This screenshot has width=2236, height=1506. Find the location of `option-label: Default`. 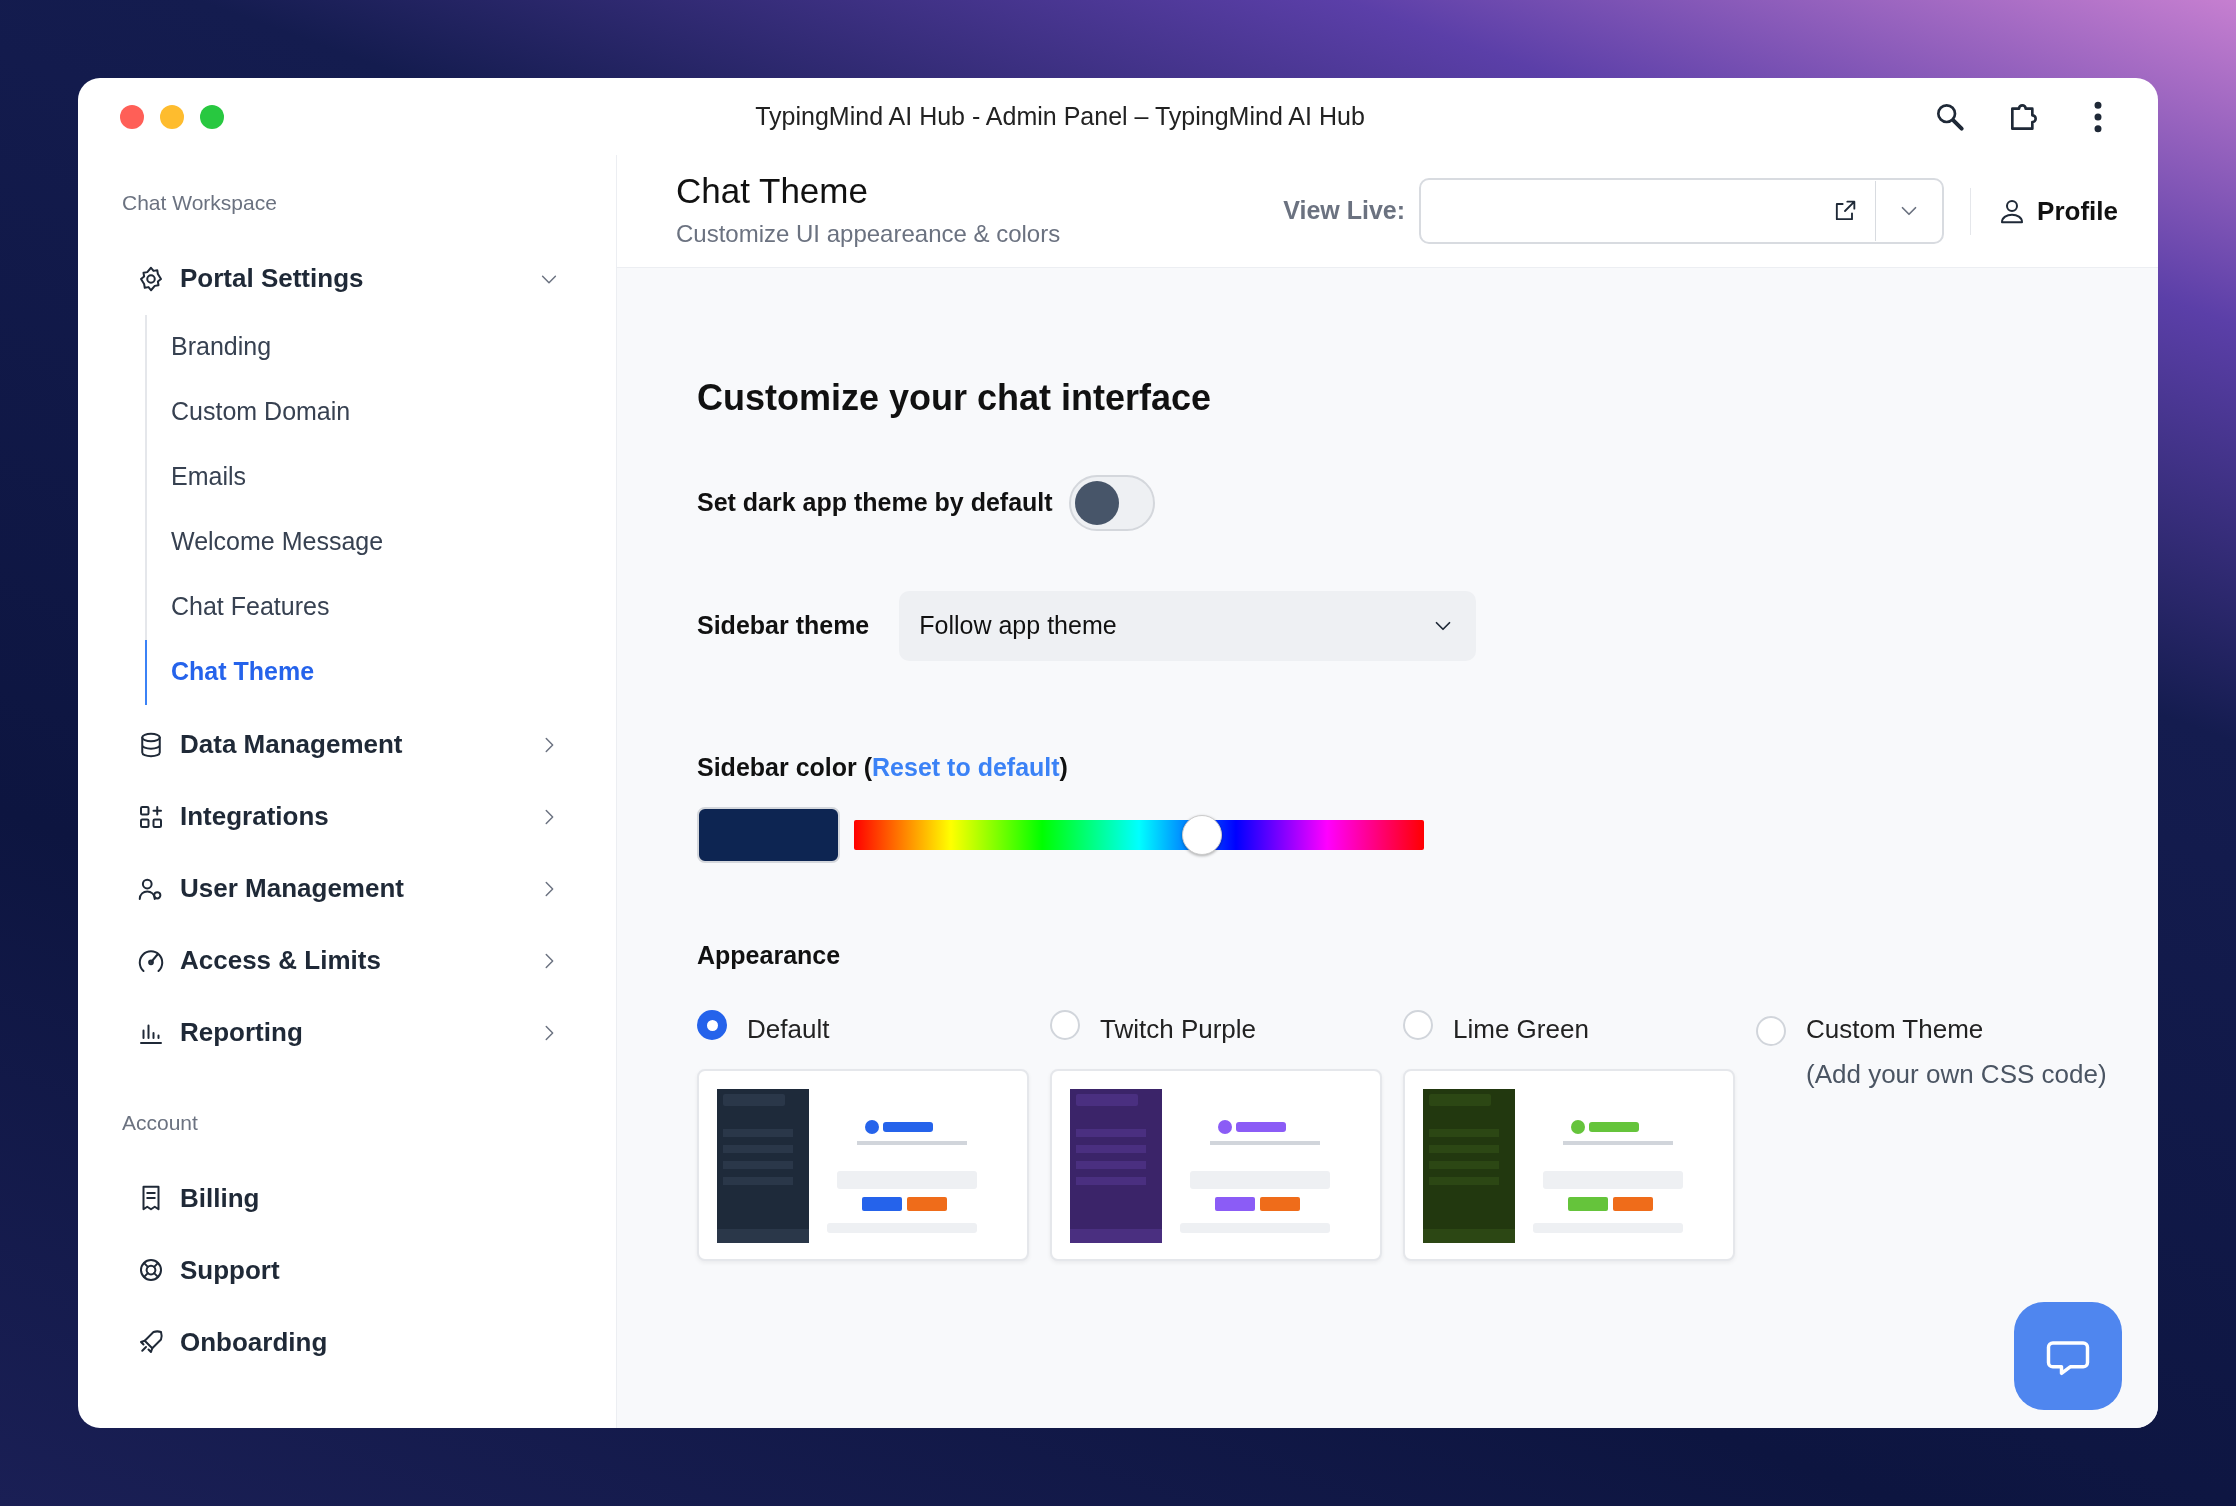

option-label: Default is located at coordinates (788, 1029).